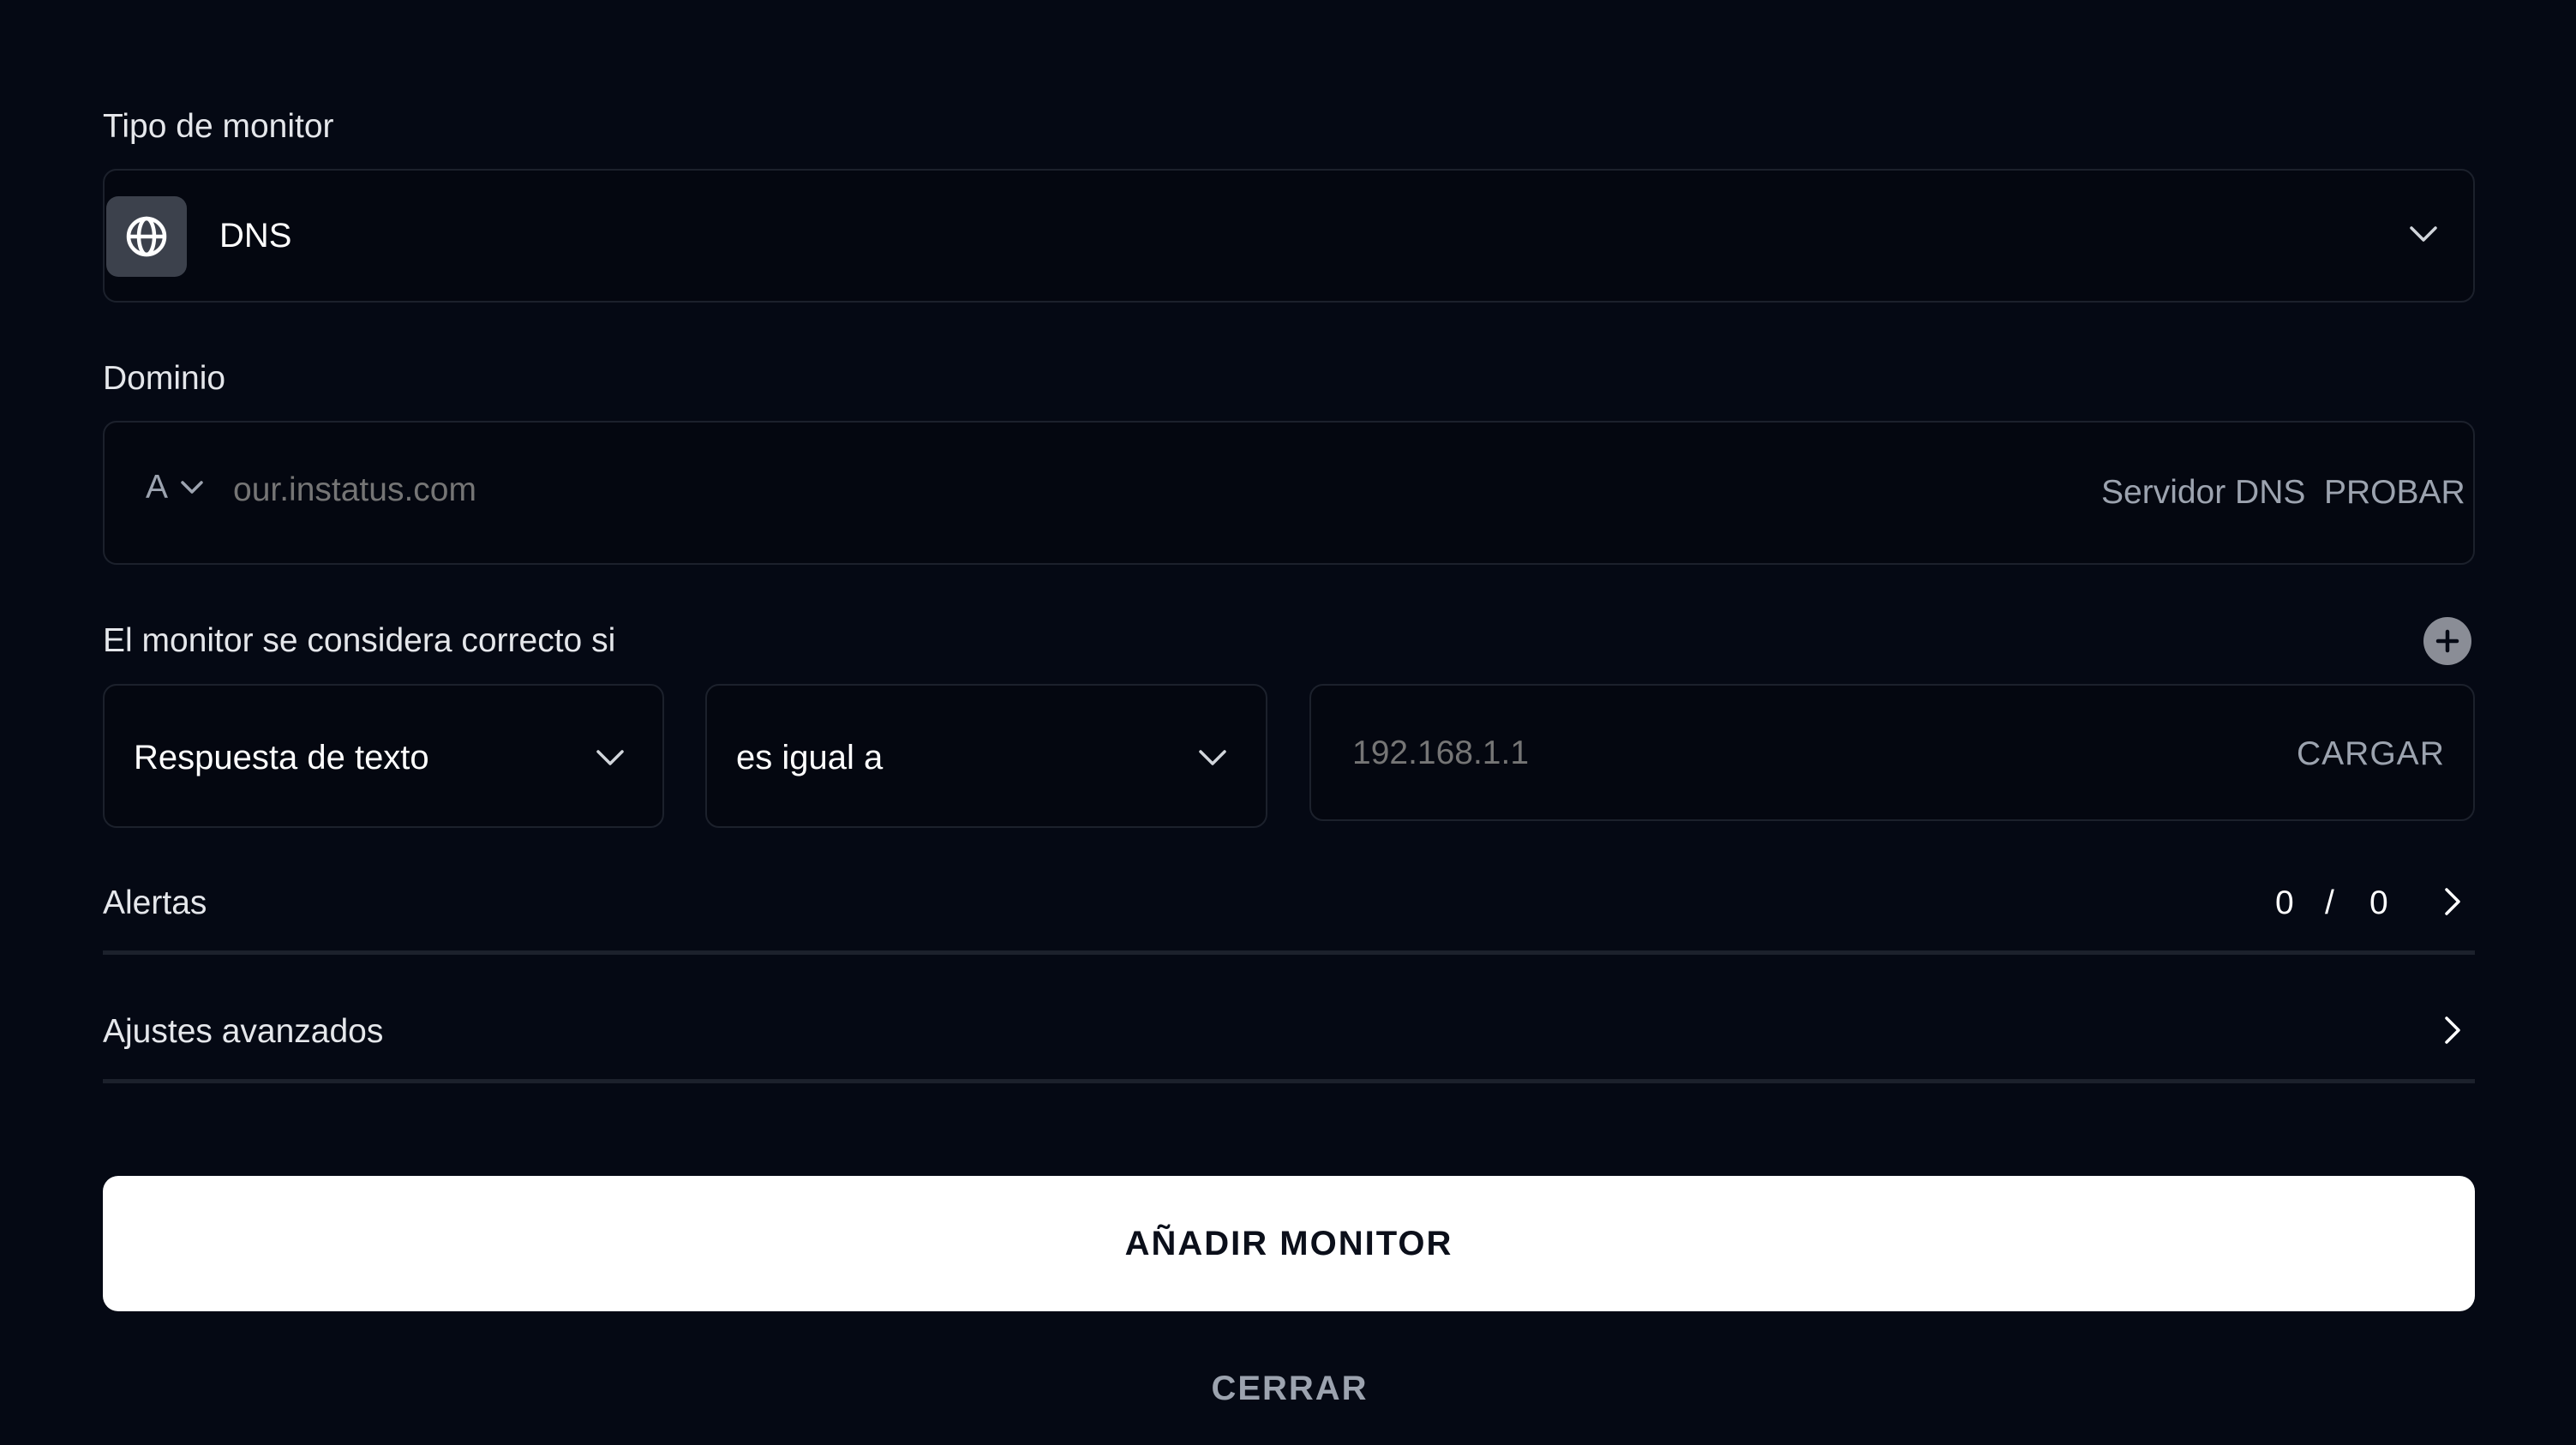 This screenshot has width=2576, height=1445. What do you see at coordinates (164, 378) in the screenshot?
I see `domain-label: Dominio` at bounding box center [164, 378].